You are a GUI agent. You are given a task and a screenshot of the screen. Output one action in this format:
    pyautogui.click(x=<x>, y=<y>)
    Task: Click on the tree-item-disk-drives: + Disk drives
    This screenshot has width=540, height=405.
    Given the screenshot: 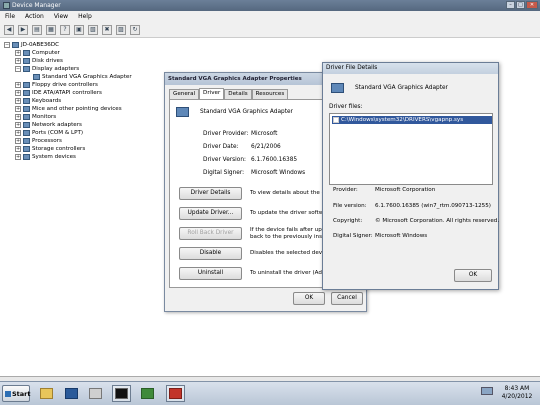 What is the action you would take?
    pyautogui.click(x=39, y=61)
    